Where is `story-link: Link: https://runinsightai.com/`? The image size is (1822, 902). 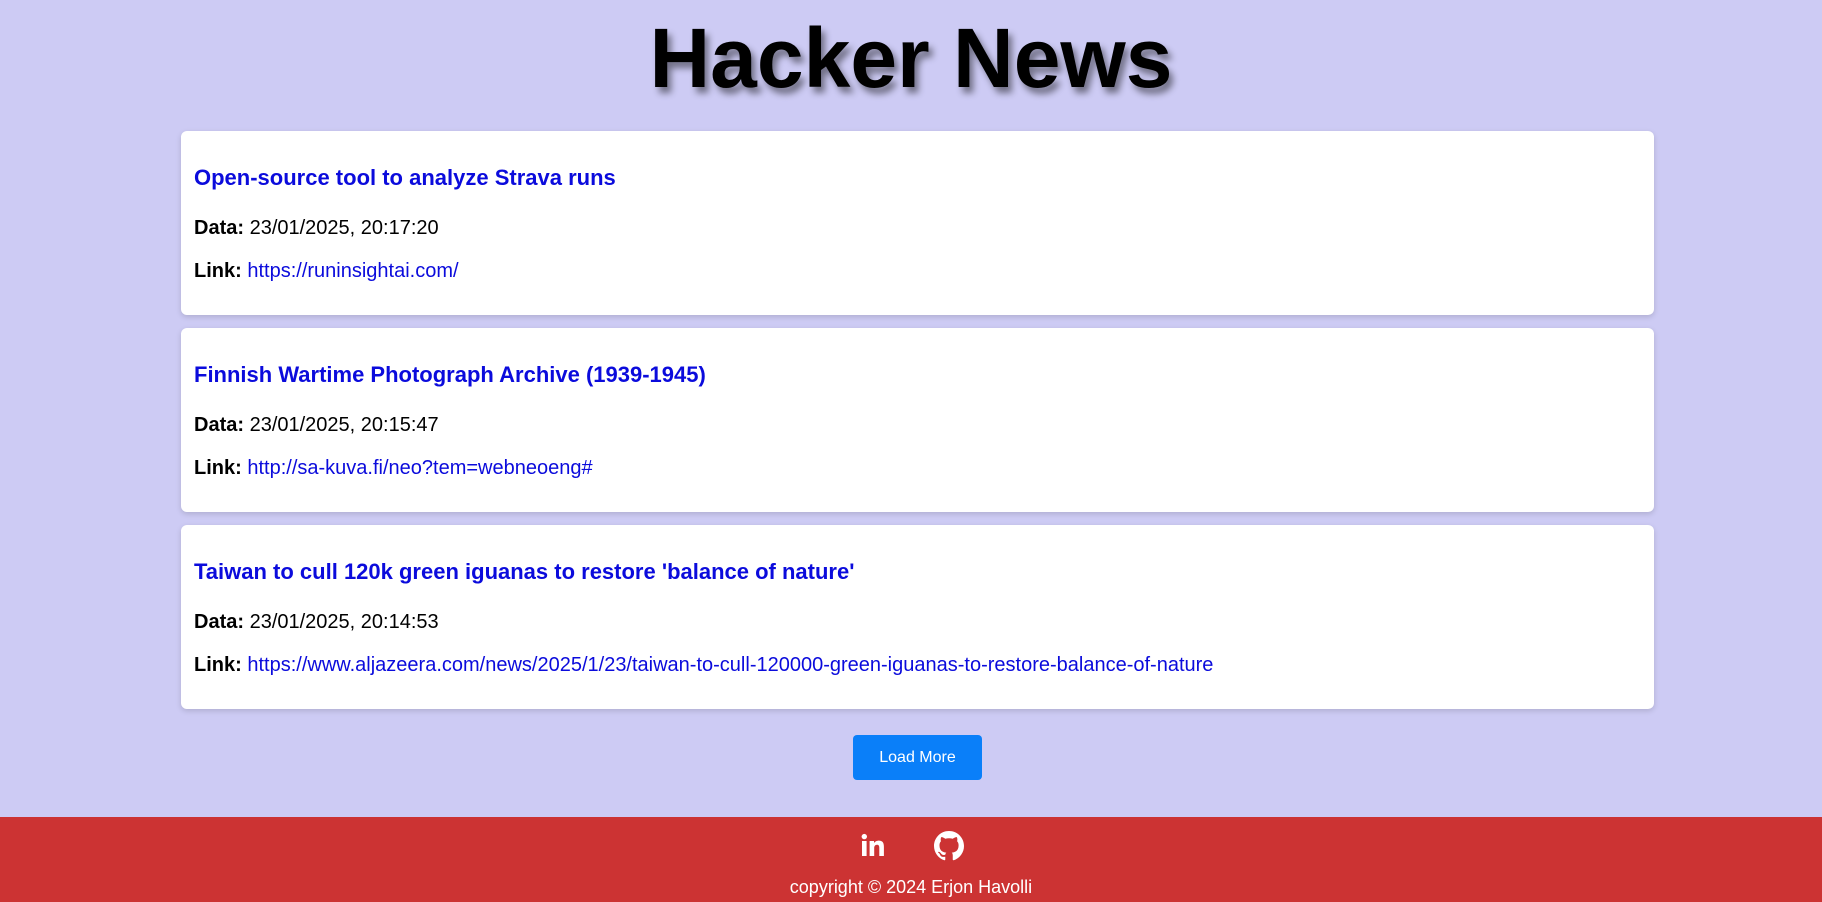 story-link: Link: https://runinsightai.com/ is located at coordinates (326, 271).